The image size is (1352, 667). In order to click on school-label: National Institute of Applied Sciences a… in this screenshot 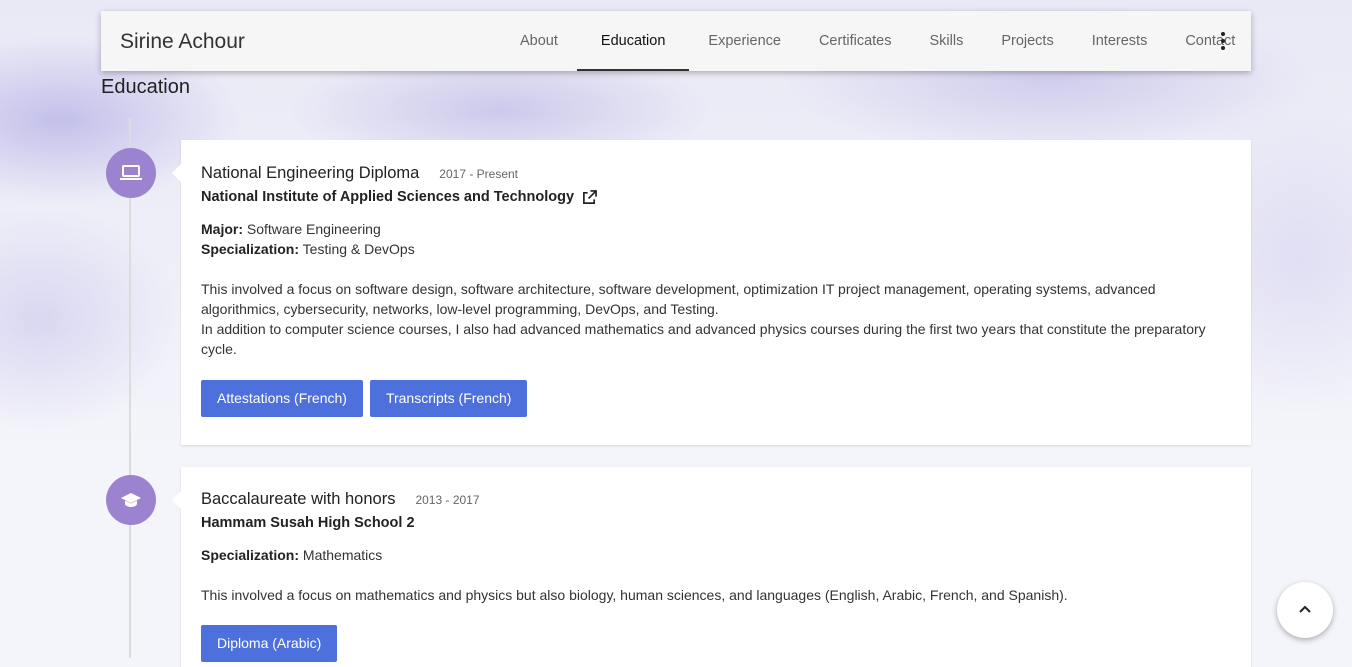, I will do `click(387, 197)`.